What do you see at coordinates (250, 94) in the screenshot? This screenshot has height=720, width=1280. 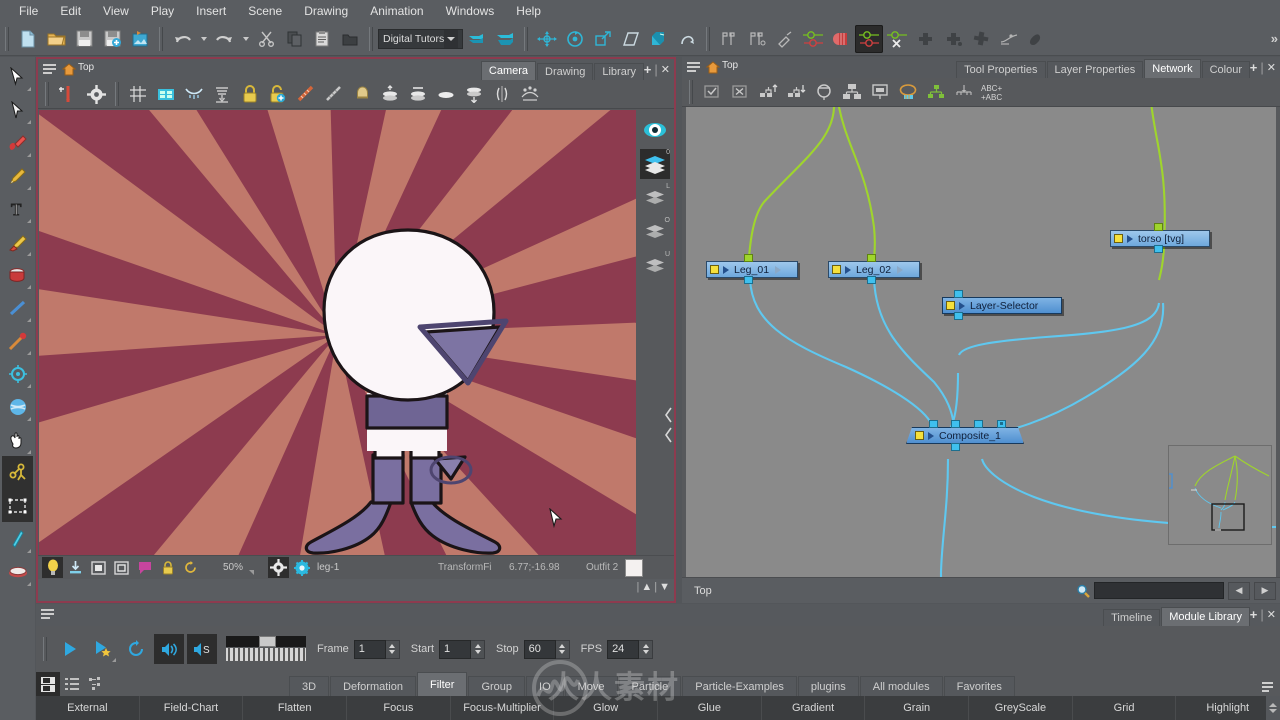 I see `lock-icon` at bounding box center [250, 94].